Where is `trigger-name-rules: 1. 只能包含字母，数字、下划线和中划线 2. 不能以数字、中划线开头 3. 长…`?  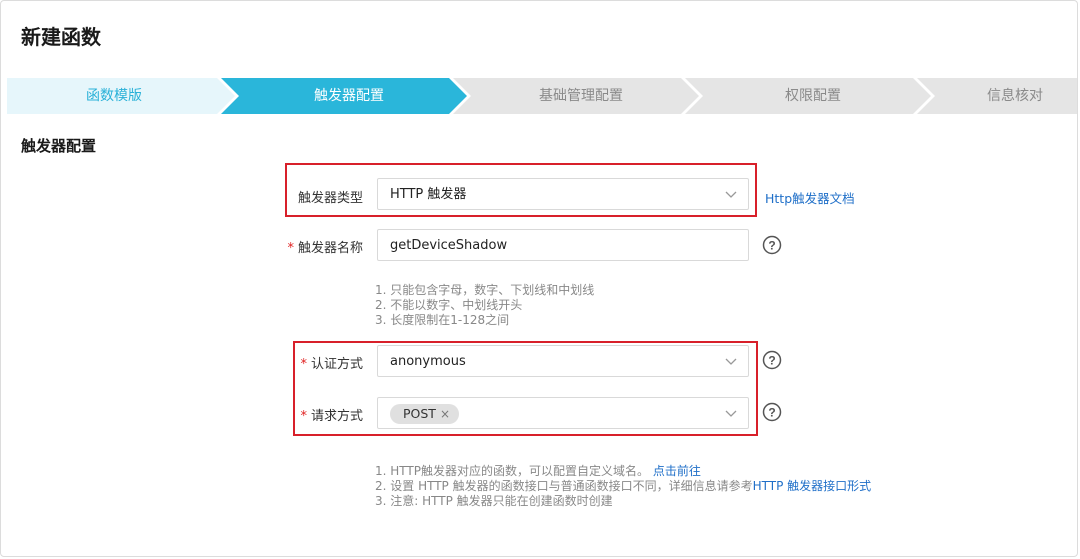 trigger-name-rules: 1. 只能包含字母，数字、下划线和中划线 2. 不能以数字、中划线开头 3. 长… is located at coordinates (484, 305).